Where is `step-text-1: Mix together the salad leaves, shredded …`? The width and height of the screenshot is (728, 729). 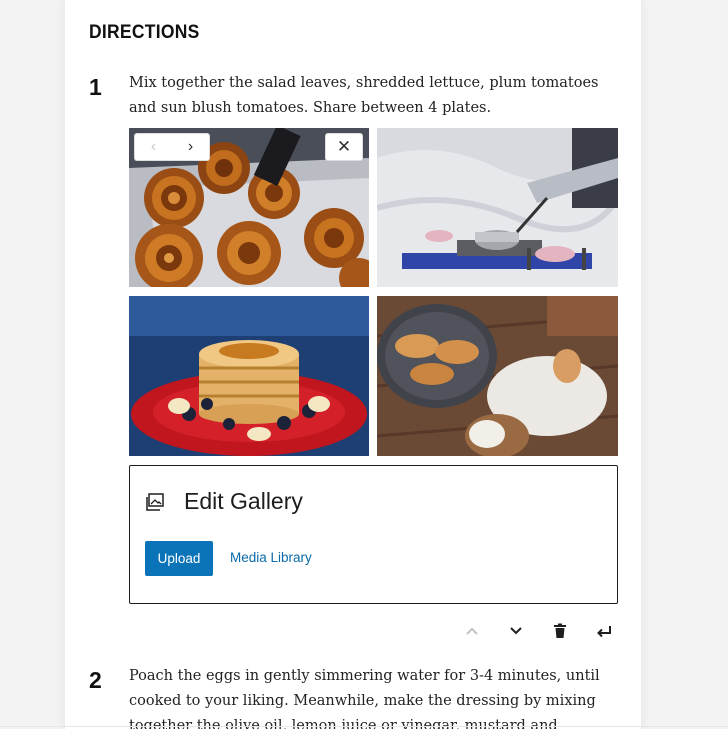
step-text-1: Mix together the salad leaves, shredded … is located at coordinates (374, 96).